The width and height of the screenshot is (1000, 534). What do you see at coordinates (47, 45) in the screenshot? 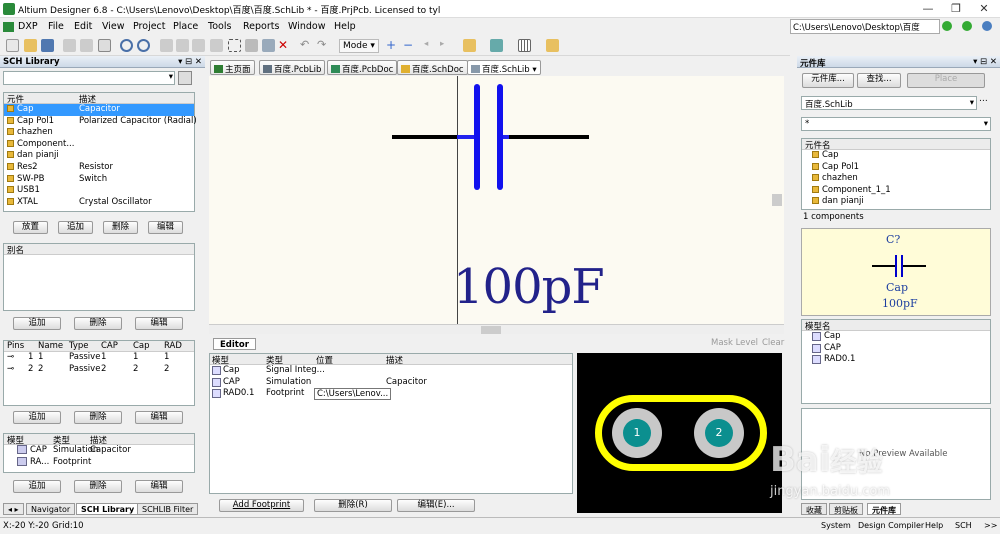
I see `save-icon` at bounding box center [47, 45].